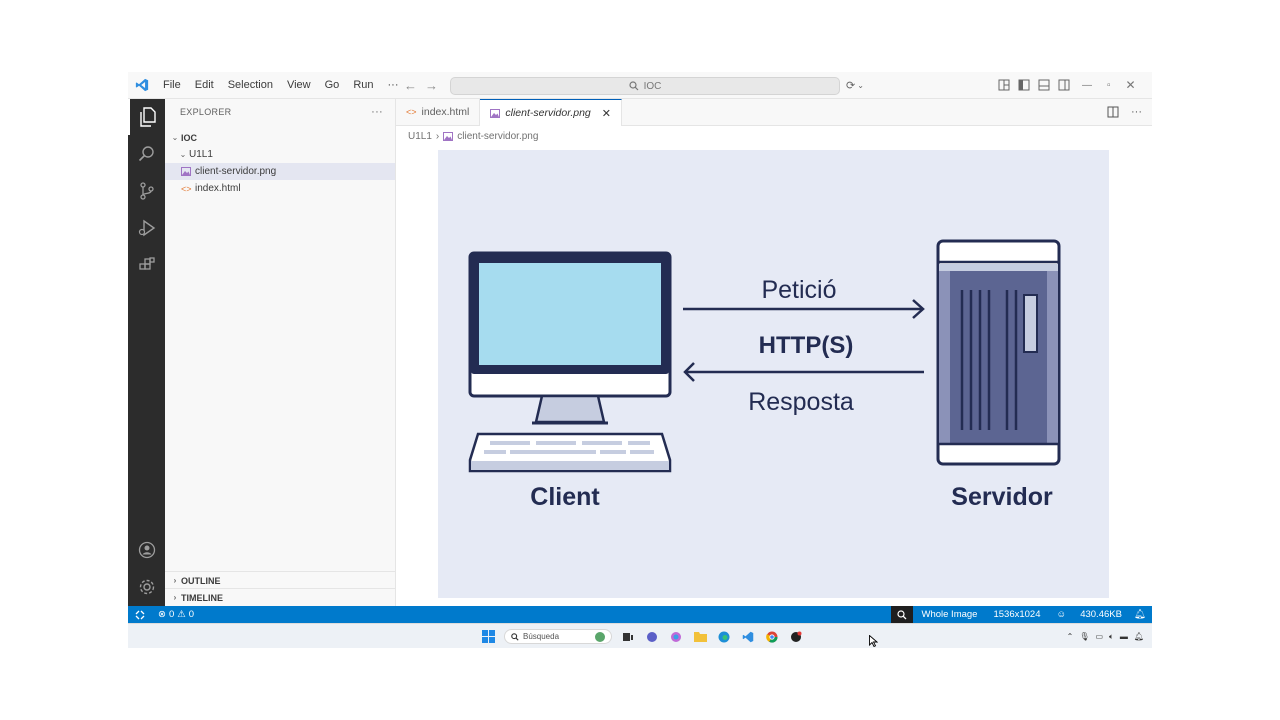  What do you see at coordinates (280, 154) in the screenshot?
I see `folder-u1l1: ⌄ U1L1` at bounding box center [280, 154].